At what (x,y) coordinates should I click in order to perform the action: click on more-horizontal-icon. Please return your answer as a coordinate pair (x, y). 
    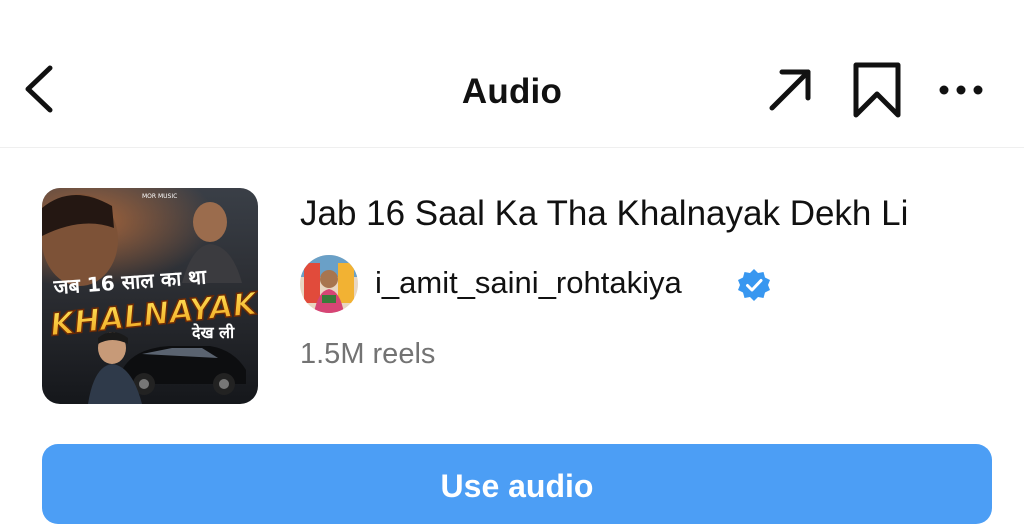
    Looking at the image, I should click on (961, 90).